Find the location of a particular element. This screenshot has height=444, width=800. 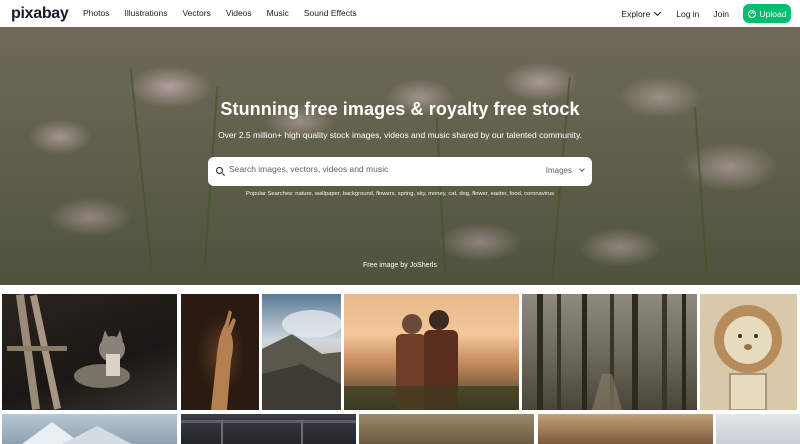

image-tile-forest is located at coordinates (609, 352).